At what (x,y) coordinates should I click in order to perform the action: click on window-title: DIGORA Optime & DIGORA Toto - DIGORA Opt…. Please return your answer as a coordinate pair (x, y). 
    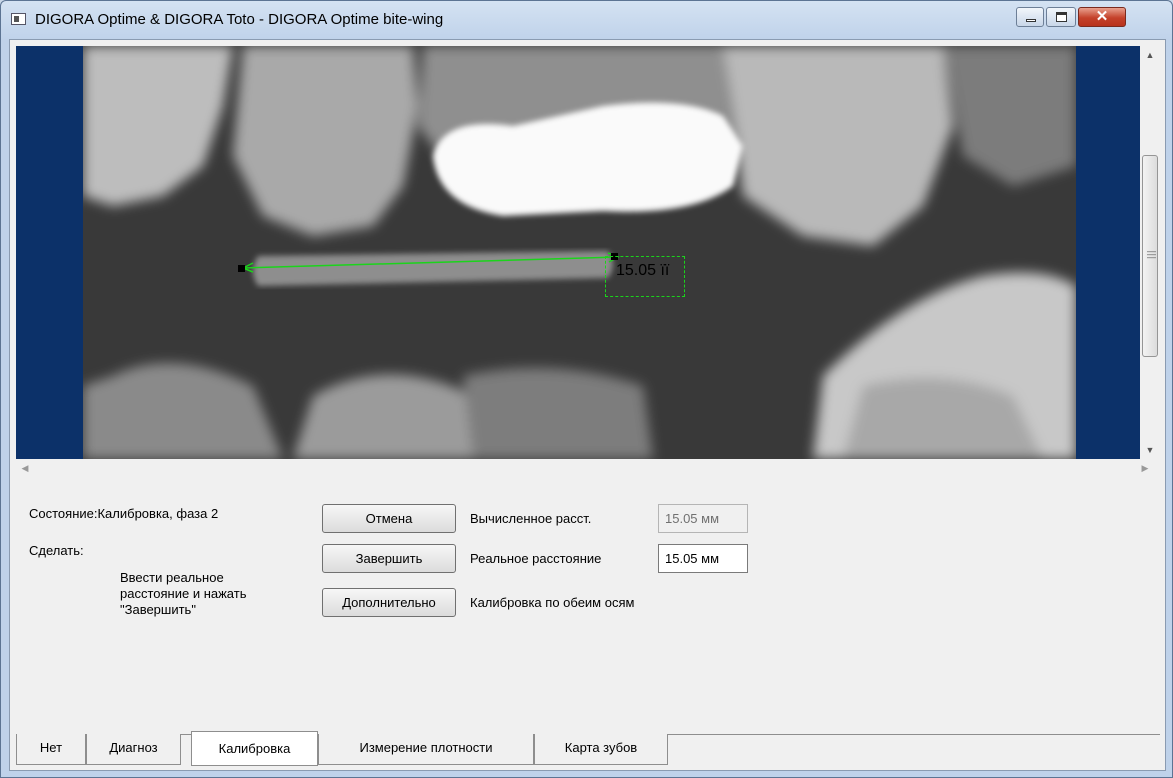
    Looking at the image, I should click on (239, 19).